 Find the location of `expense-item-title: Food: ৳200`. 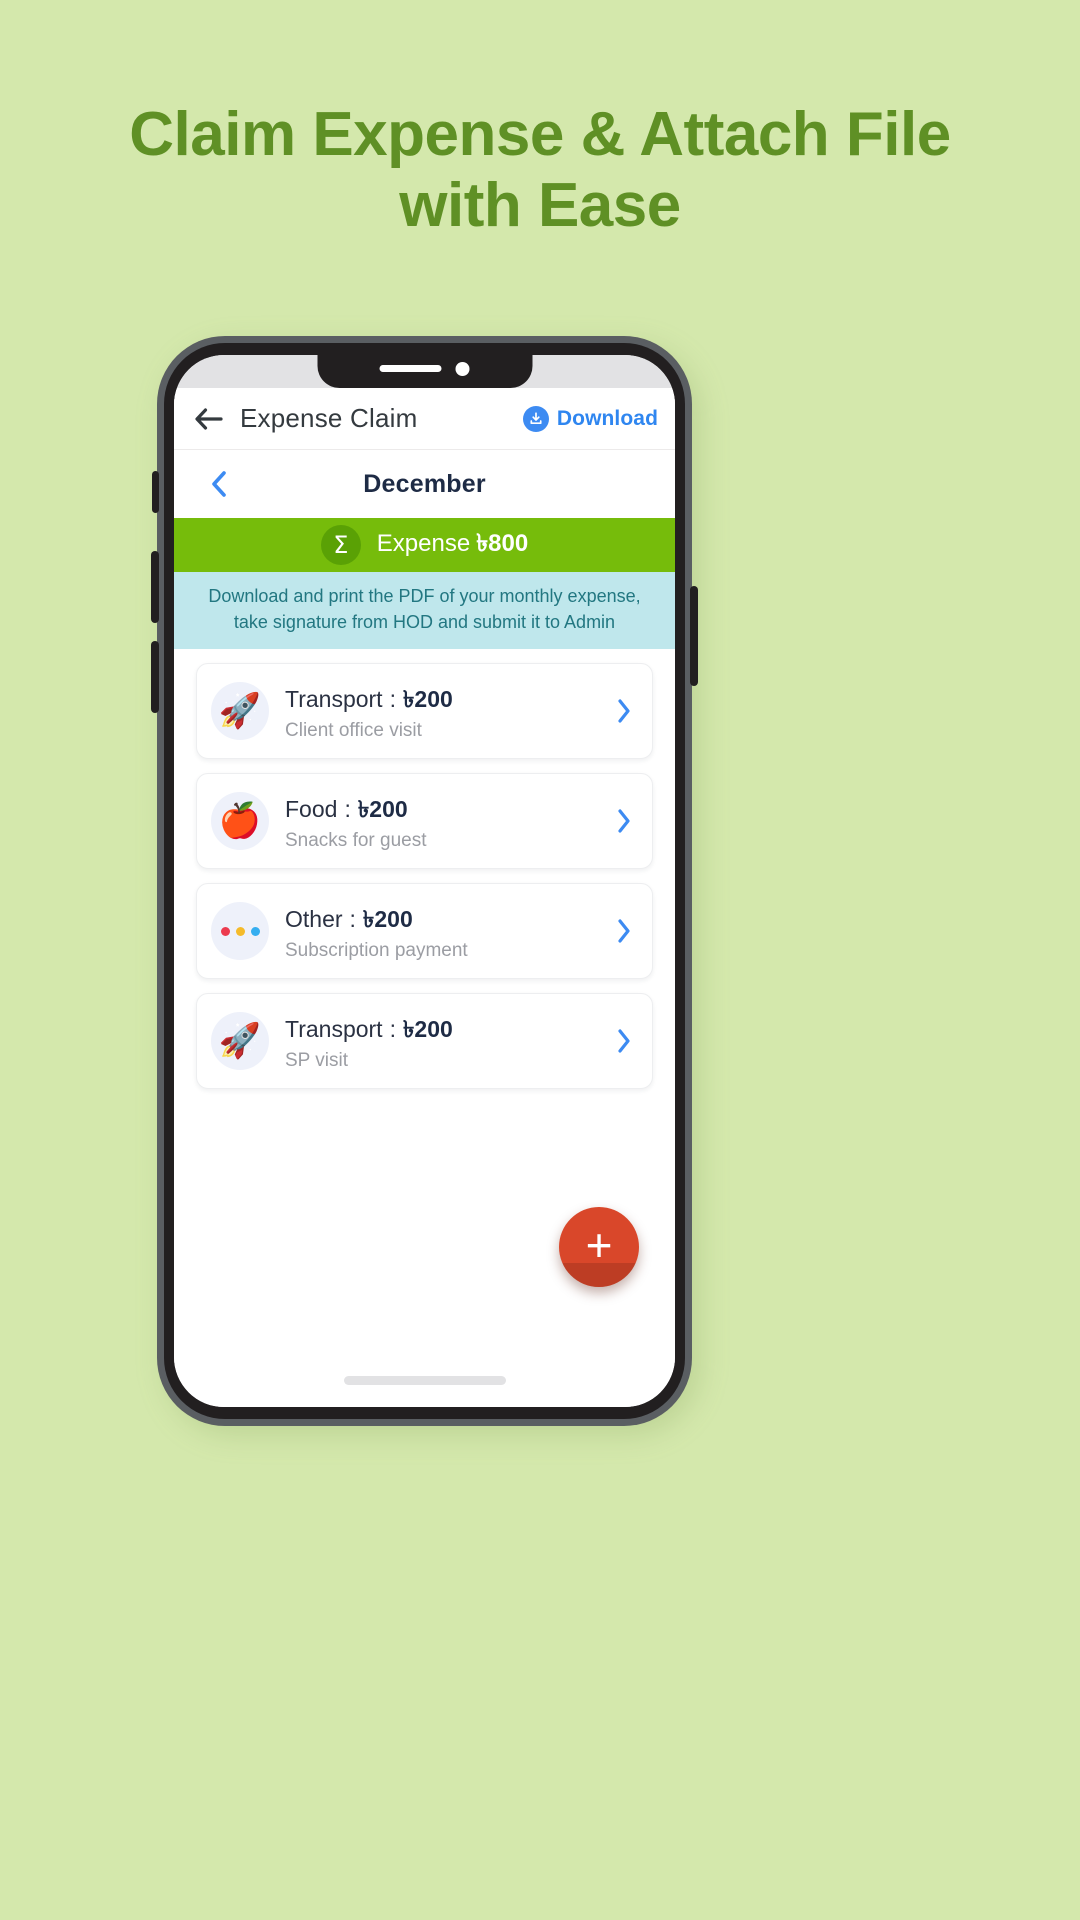

expense-item-title: Food: ৳200 is located at coordinates (346, 809).